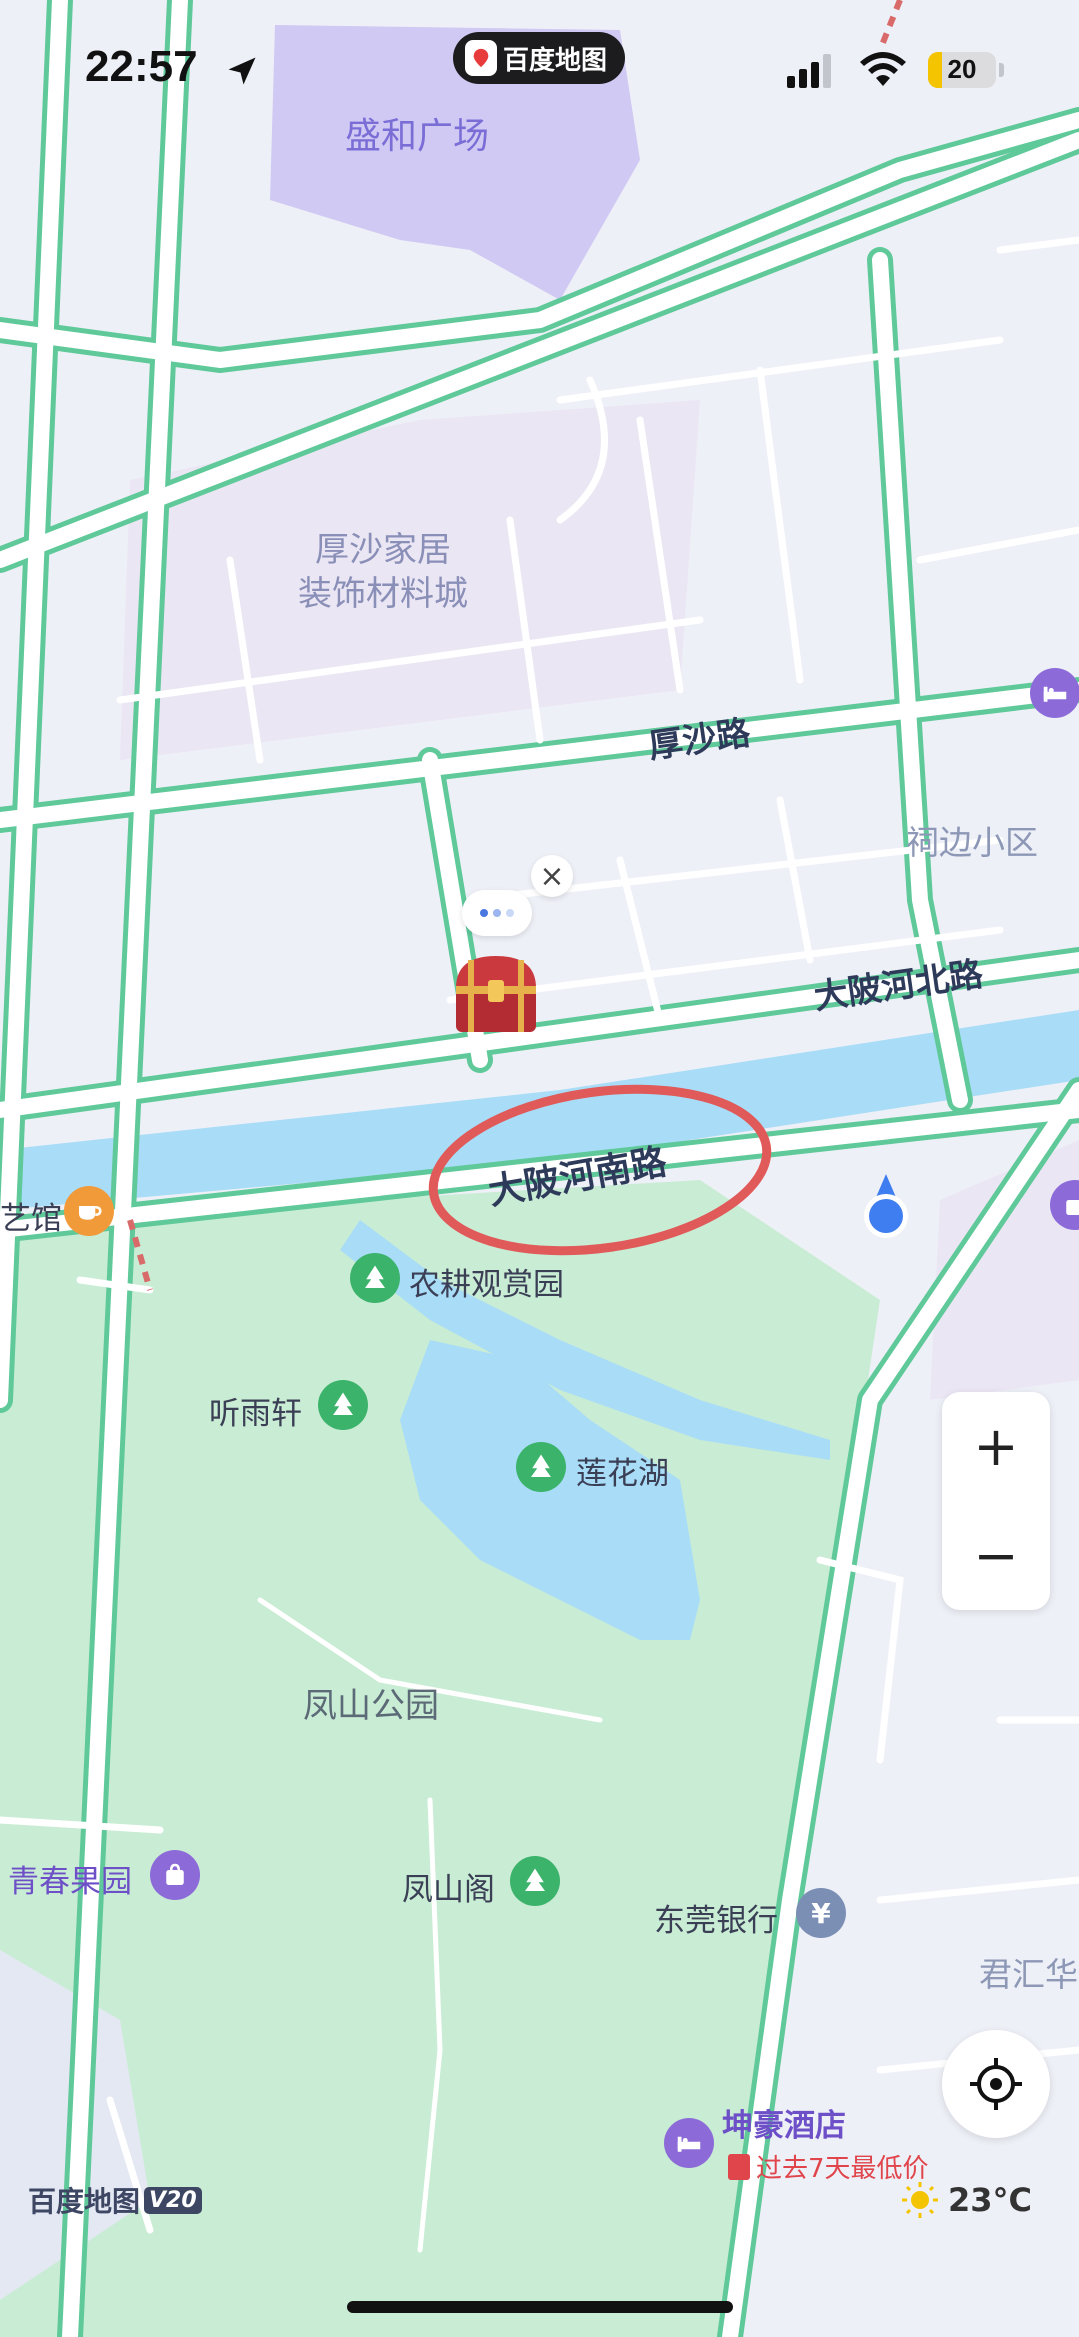  What do you see at coordinates (972, 840) in the screenshot?
I see `area-label-community: 祠边小区` at bounding box center [972, 840].